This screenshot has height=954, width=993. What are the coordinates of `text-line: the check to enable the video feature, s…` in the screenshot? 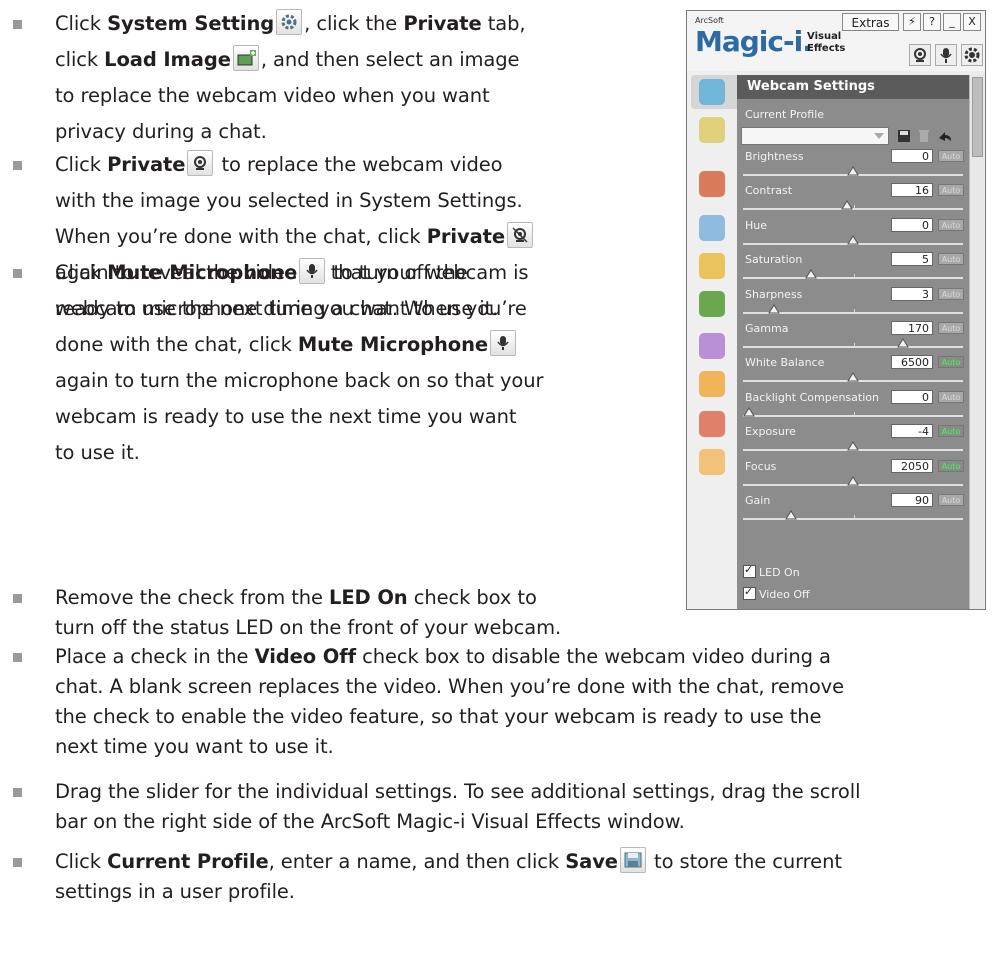 It's located at (449, 717).